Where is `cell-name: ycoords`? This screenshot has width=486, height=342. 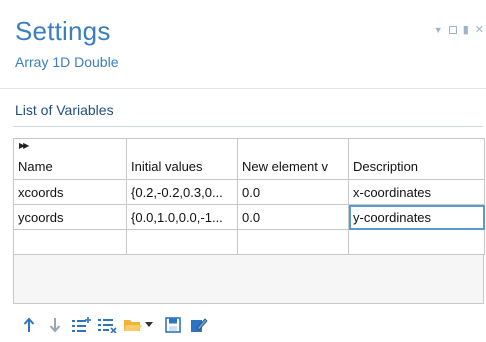 cell-name: ycoords is located at coordinates (70, 217).